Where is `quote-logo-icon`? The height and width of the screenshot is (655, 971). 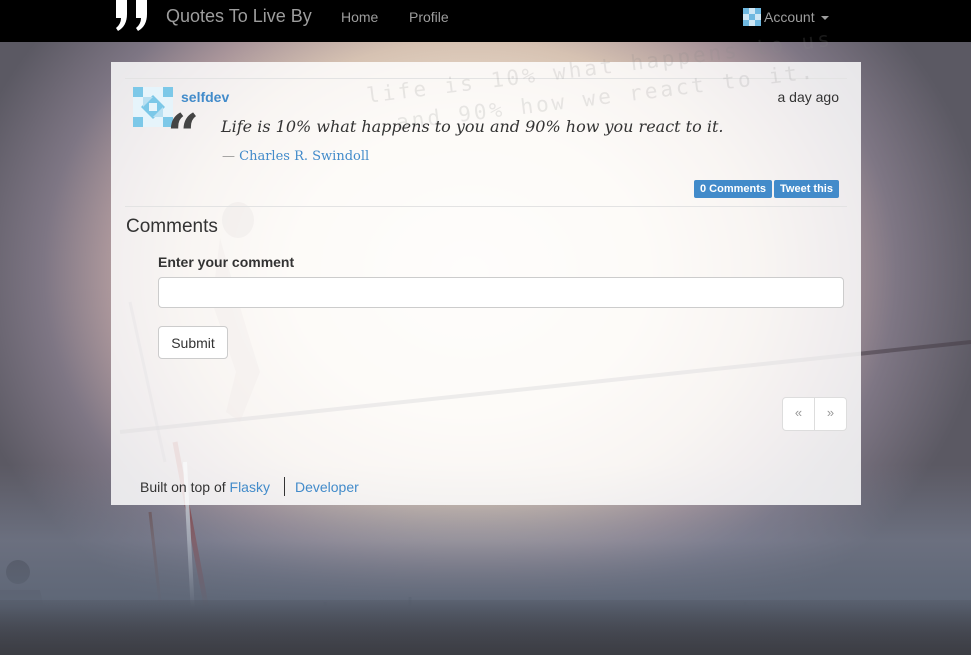
quote-logo-icon is located at coordinates (135, 16).